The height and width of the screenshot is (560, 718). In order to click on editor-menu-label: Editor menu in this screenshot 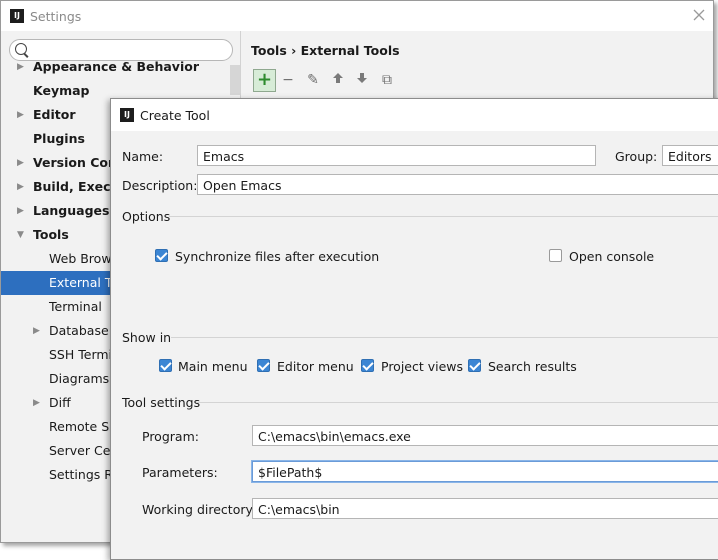, I will do `click(315, 366)`.